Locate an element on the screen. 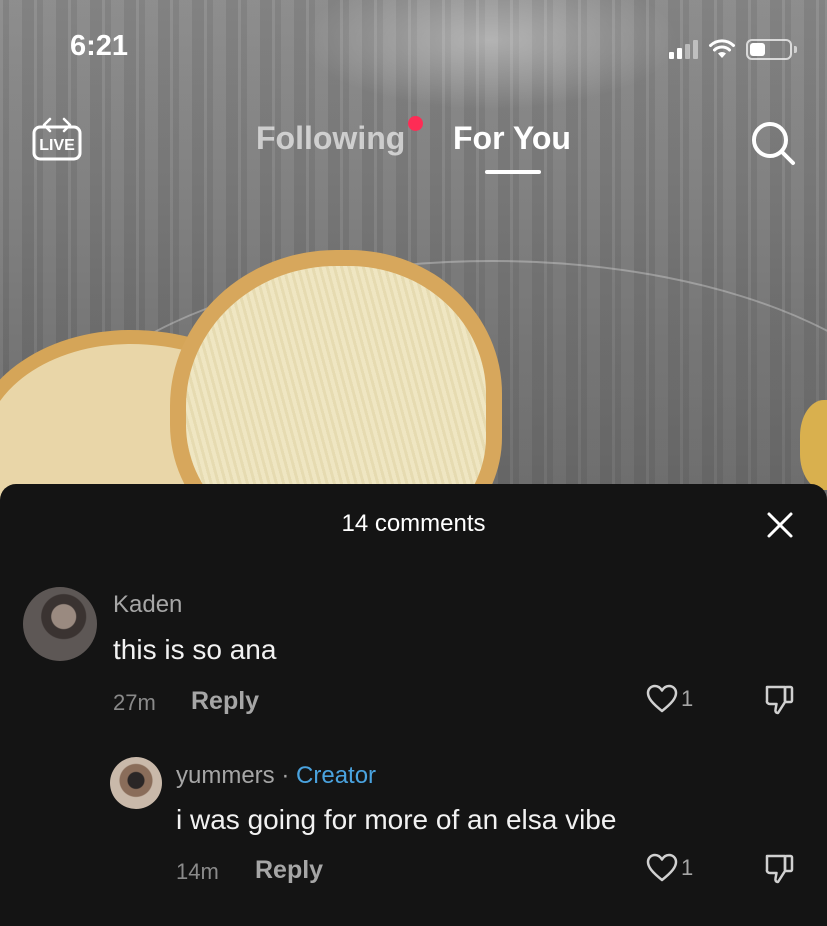  comment-timestamp: 14m is located at coordinates (197, 871).